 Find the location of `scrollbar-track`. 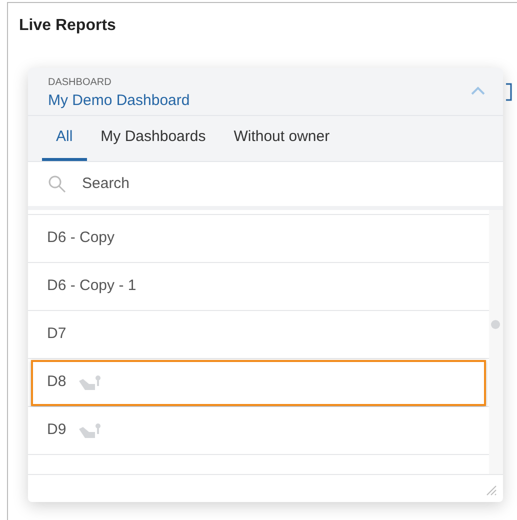

scrollbar-track is located at coordinates (496, 342).